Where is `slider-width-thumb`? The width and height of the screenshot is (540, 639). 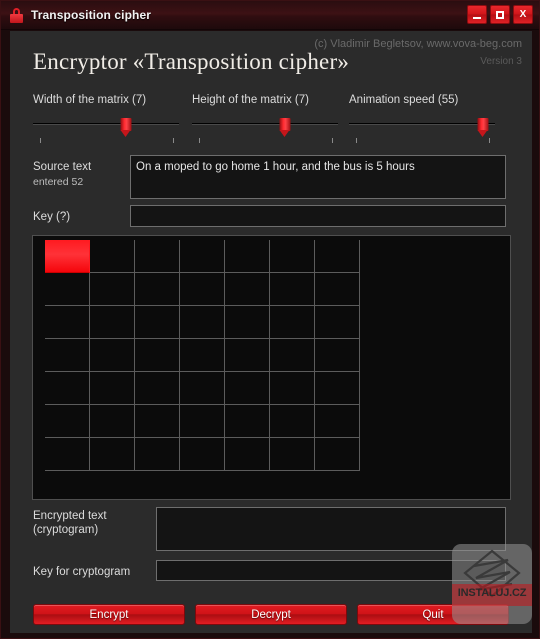 slider-width-thumb is located at coordinates (126, 127).